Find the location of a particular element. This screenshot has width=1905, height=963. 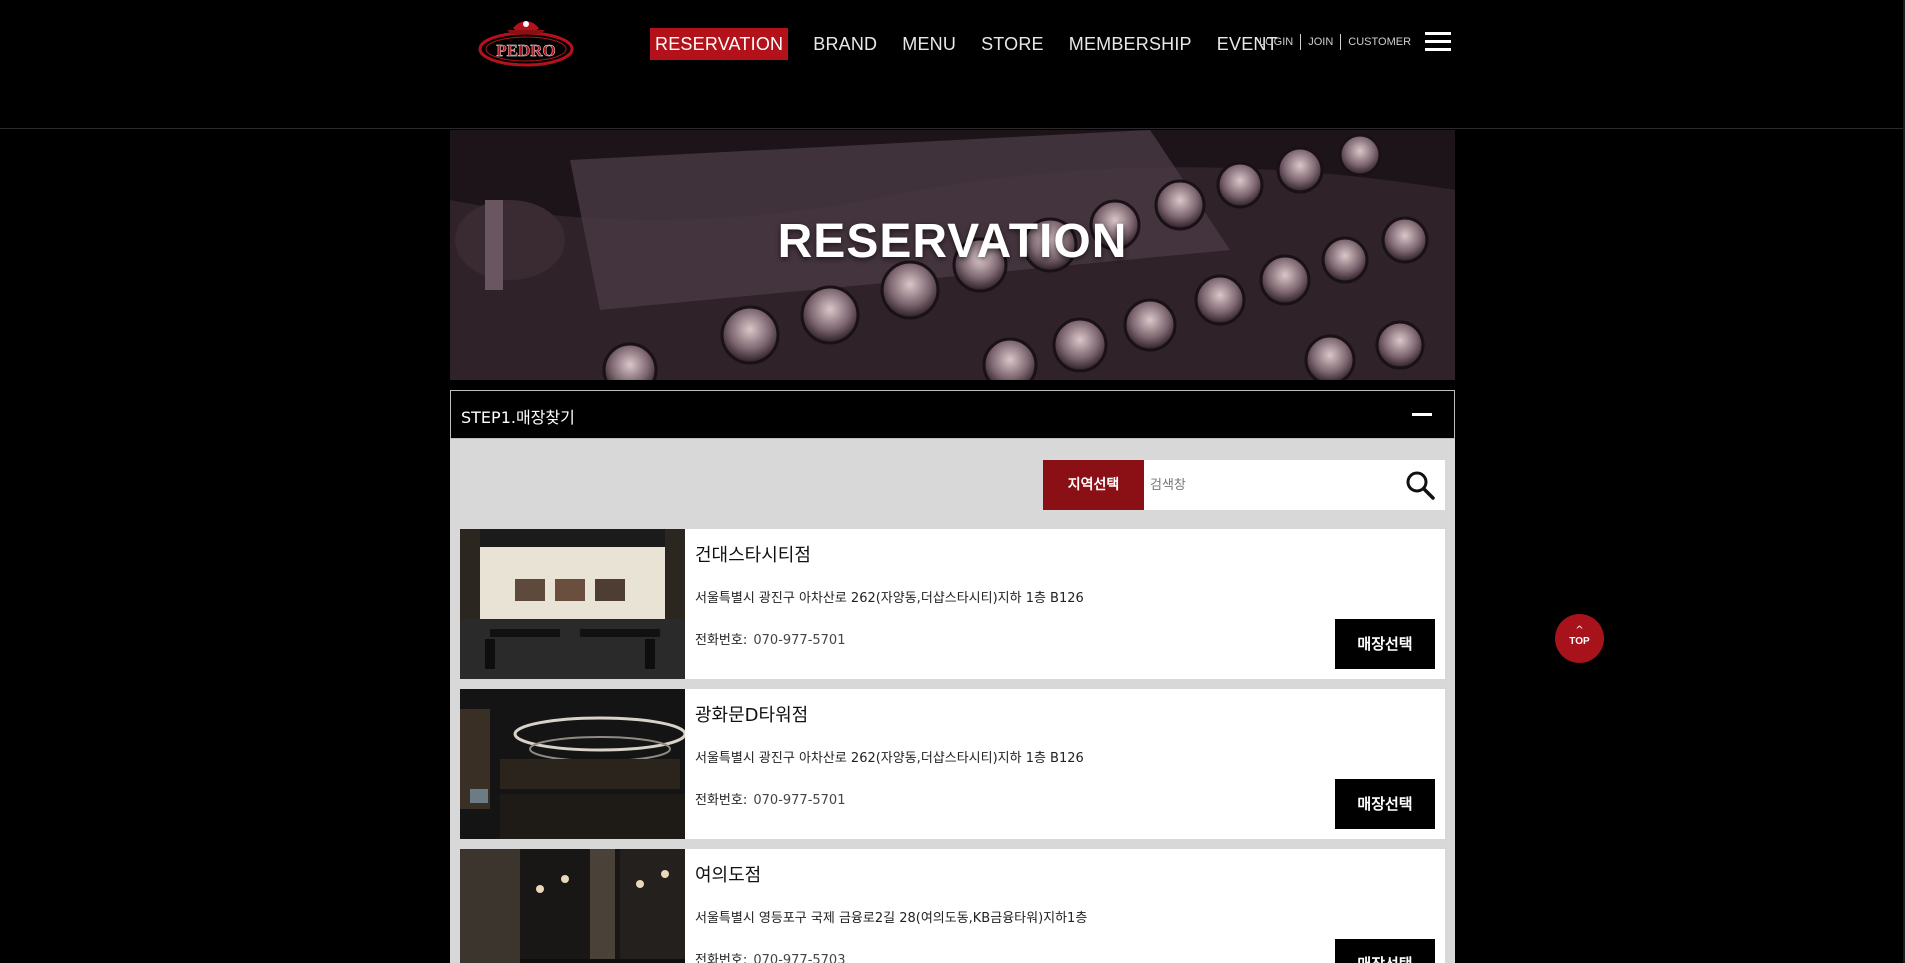

svg-text: PEDRO is located at coordinates (526, 50).